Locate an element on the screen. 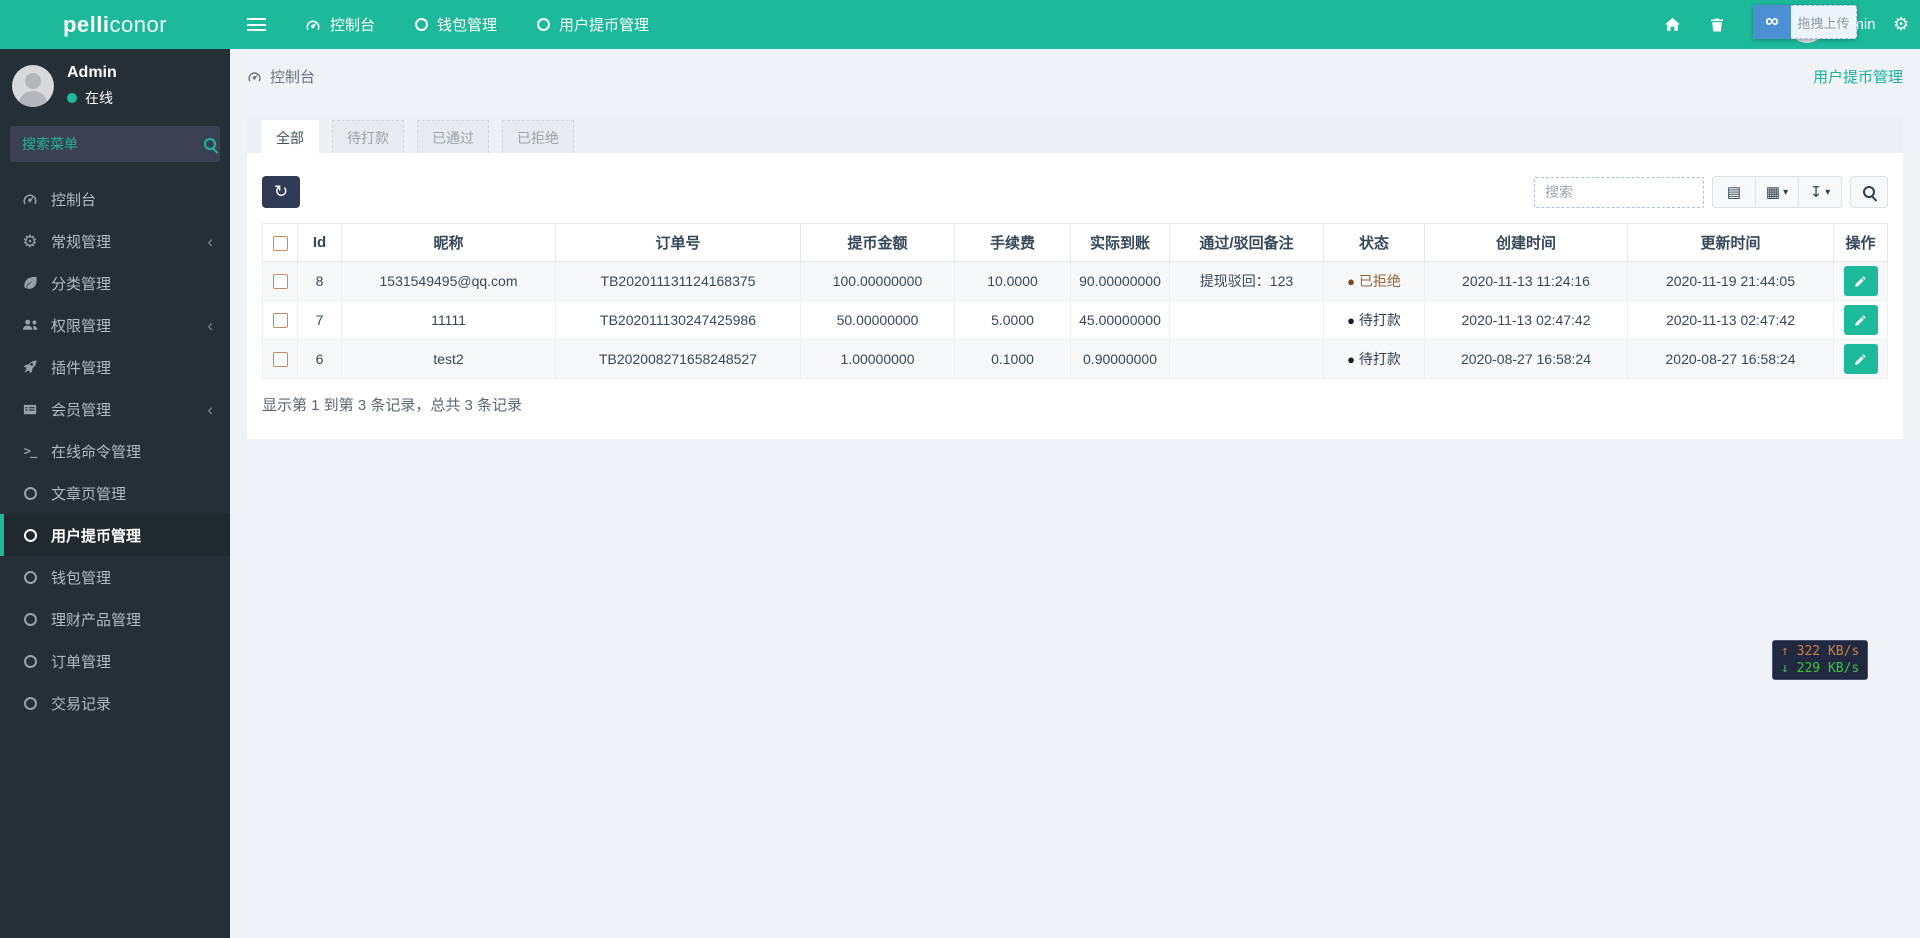 This screenshot has width=1920, height=938. sidebar-item-command: >_ 在线命令管理 is located at coordinates (115, 451).